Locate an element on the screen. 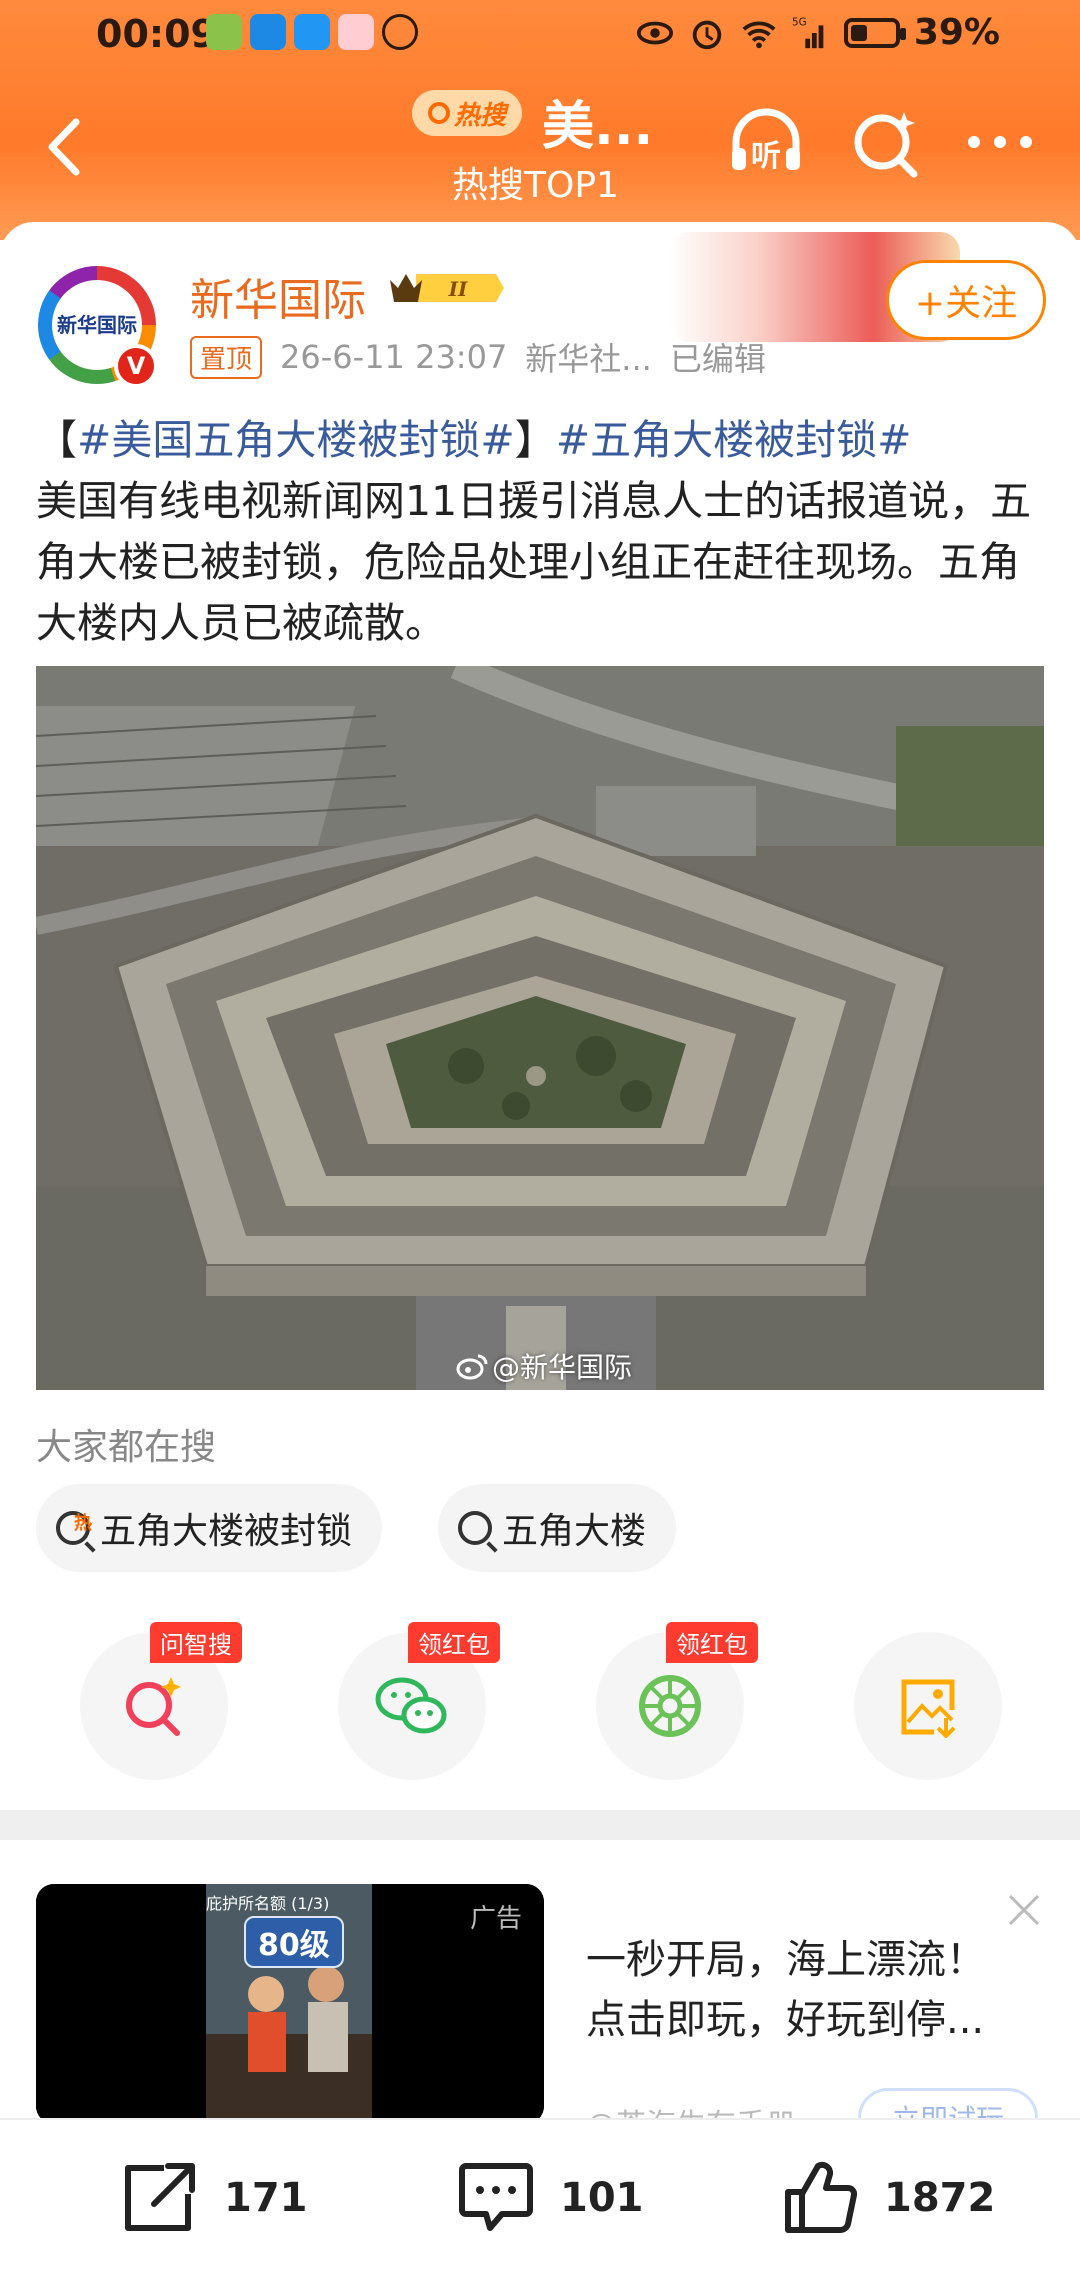 The image size is (1080, 2280). share-count: 171 is located at coordinates (266, 2198).